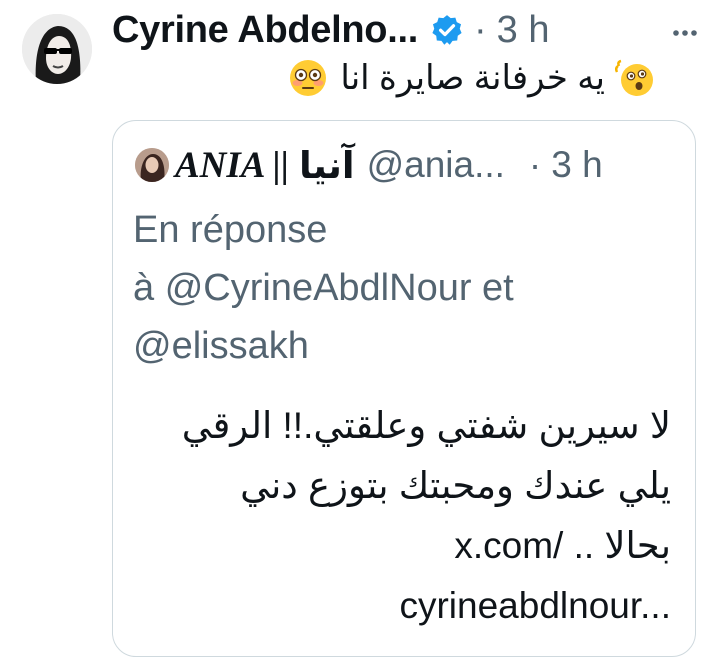  What do you see at coordinates (57, 49) in the screenshot?
I see `avatar` at bounding box center [57, 49].